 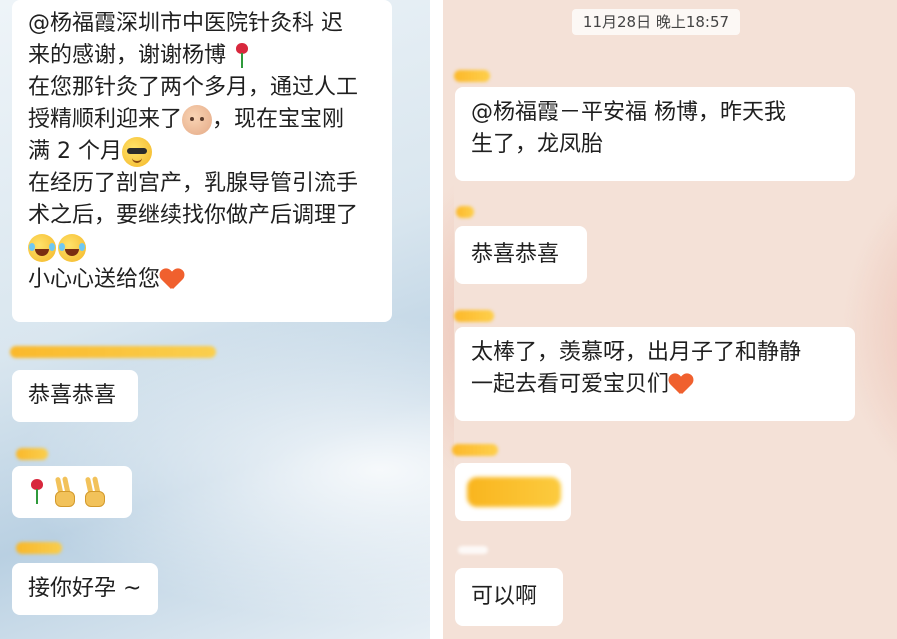 What do you see at coordinates (127, 55) in the screenshot?
I see `message-line: 来的感谢，谢谢杨博` at bounding box center [127, 55].